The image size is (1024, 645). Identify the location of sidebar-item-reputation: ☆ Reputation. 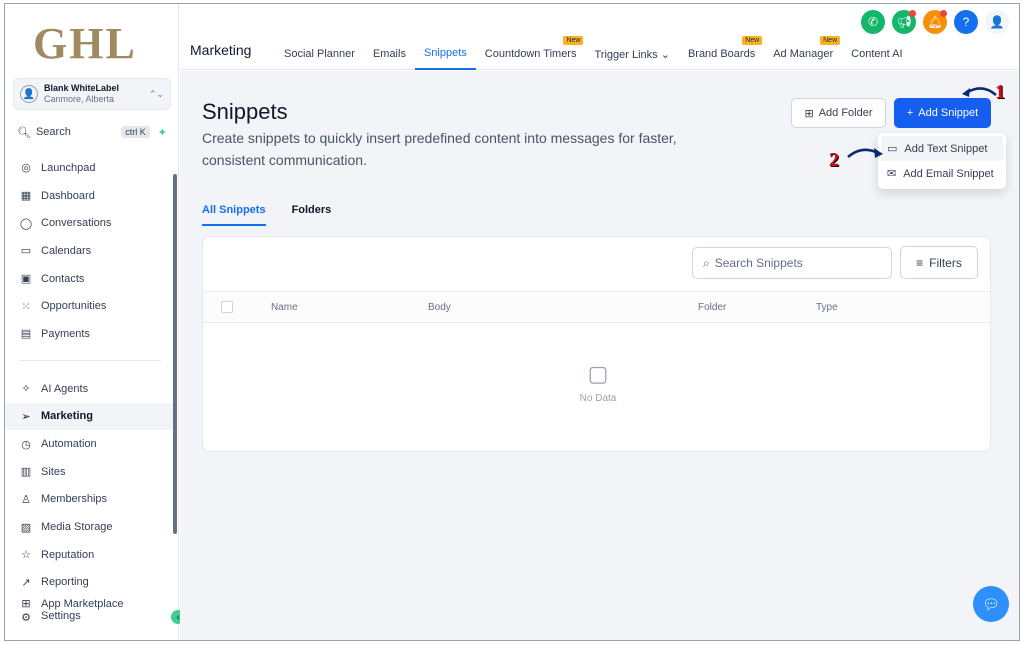
(90, 555).